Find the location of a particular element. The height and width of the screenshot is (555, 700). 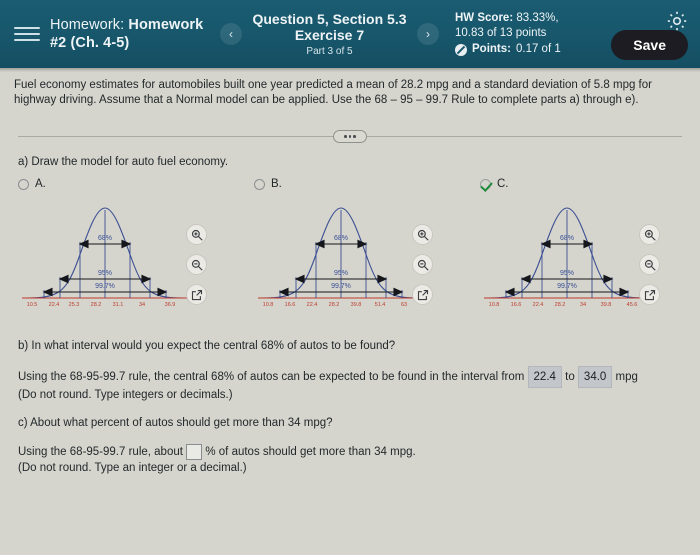

choice-c-header: C. is located at coordinates (590, 184).